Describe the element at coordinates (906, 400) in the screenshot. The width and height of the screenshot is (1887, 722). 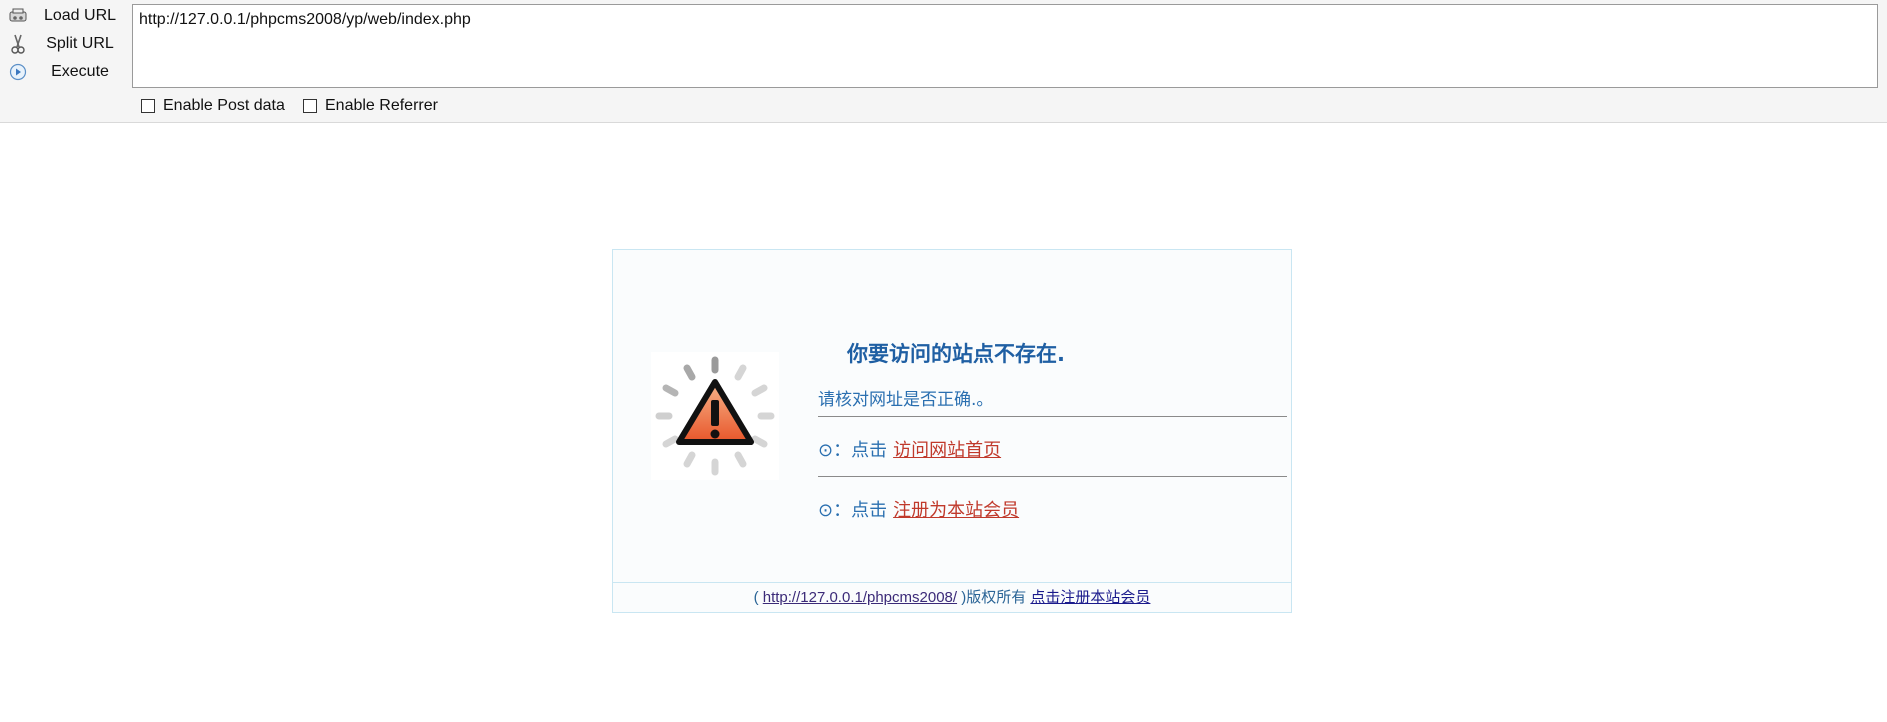
I see `error-subtitle: 请核对网址是否正确.。` at that location.